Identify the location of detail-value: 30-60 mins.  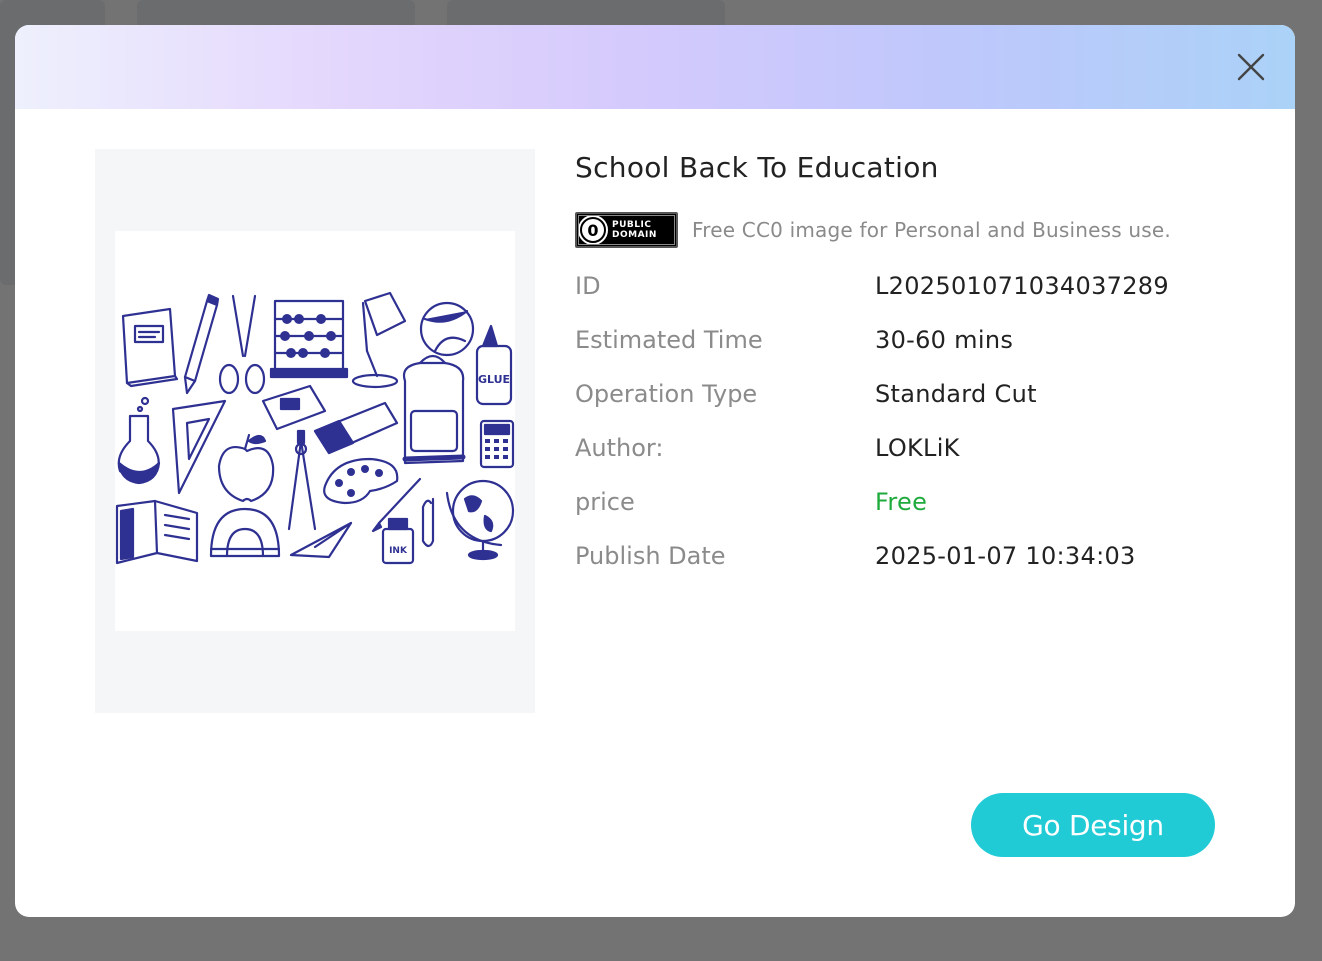
(944, 340).